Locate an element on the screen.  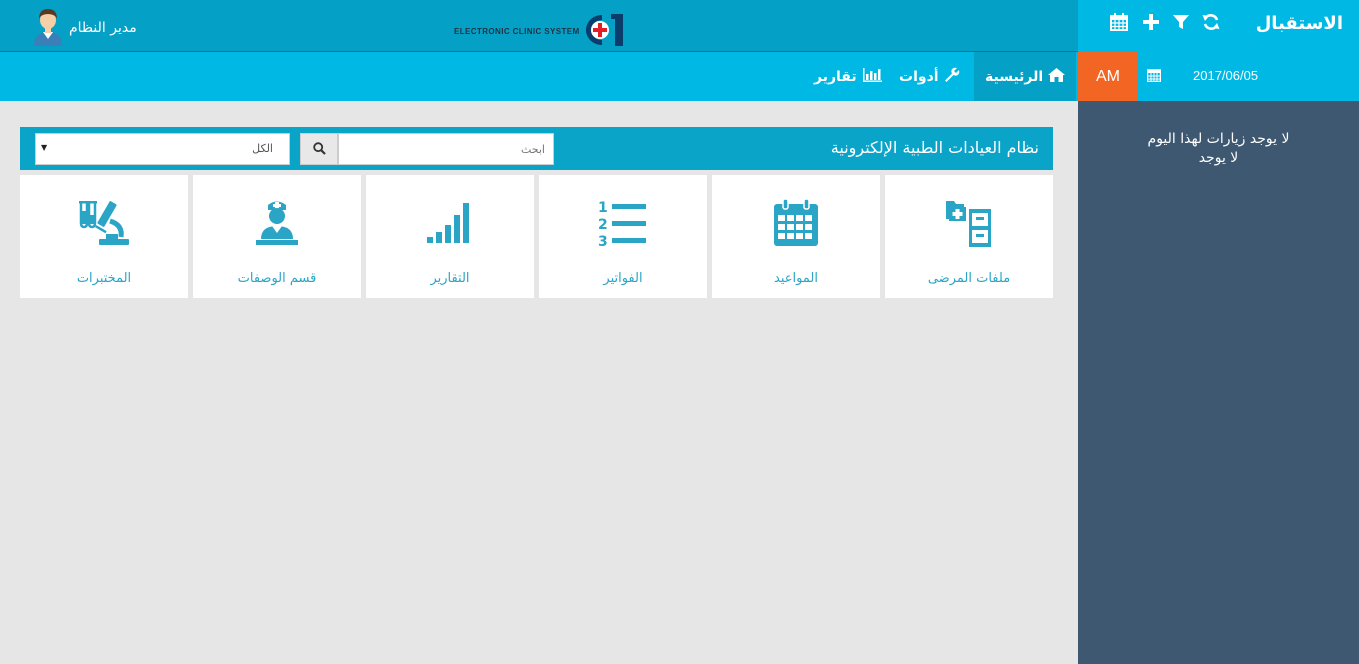
tile-invoices: 1 2 3 الفواتير is located at coordinates (623, 236).